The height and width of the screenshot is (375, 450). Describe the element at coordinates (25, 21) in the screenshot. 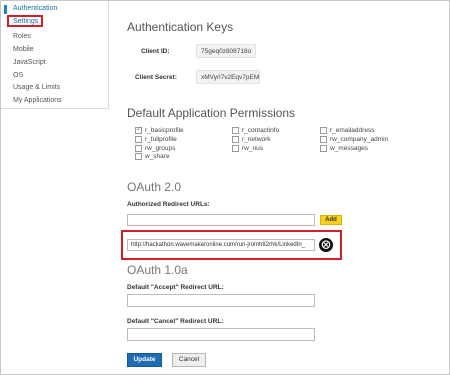

I see `settings-highlight` at that location.